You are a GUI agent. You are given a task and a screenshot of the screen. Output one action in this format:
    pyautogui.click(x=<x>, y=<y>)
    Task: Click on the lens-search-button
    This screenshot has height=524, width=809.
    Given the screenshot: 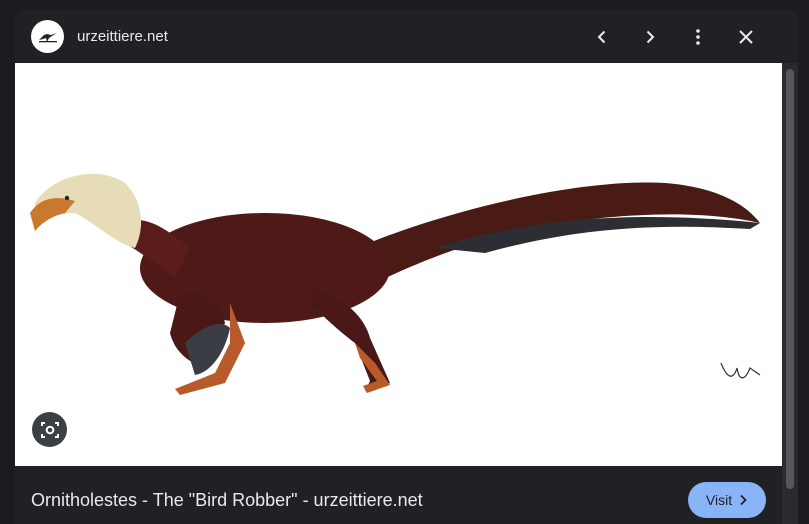 What is the action you would take?
    pyautogui.click(x=49, y=429)
    